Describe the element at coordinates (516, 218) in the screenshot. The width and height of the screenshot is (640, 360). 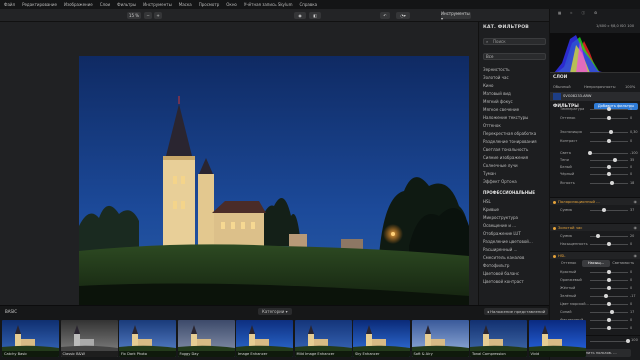
I see `catalog-item: Микроструктура` at that location.